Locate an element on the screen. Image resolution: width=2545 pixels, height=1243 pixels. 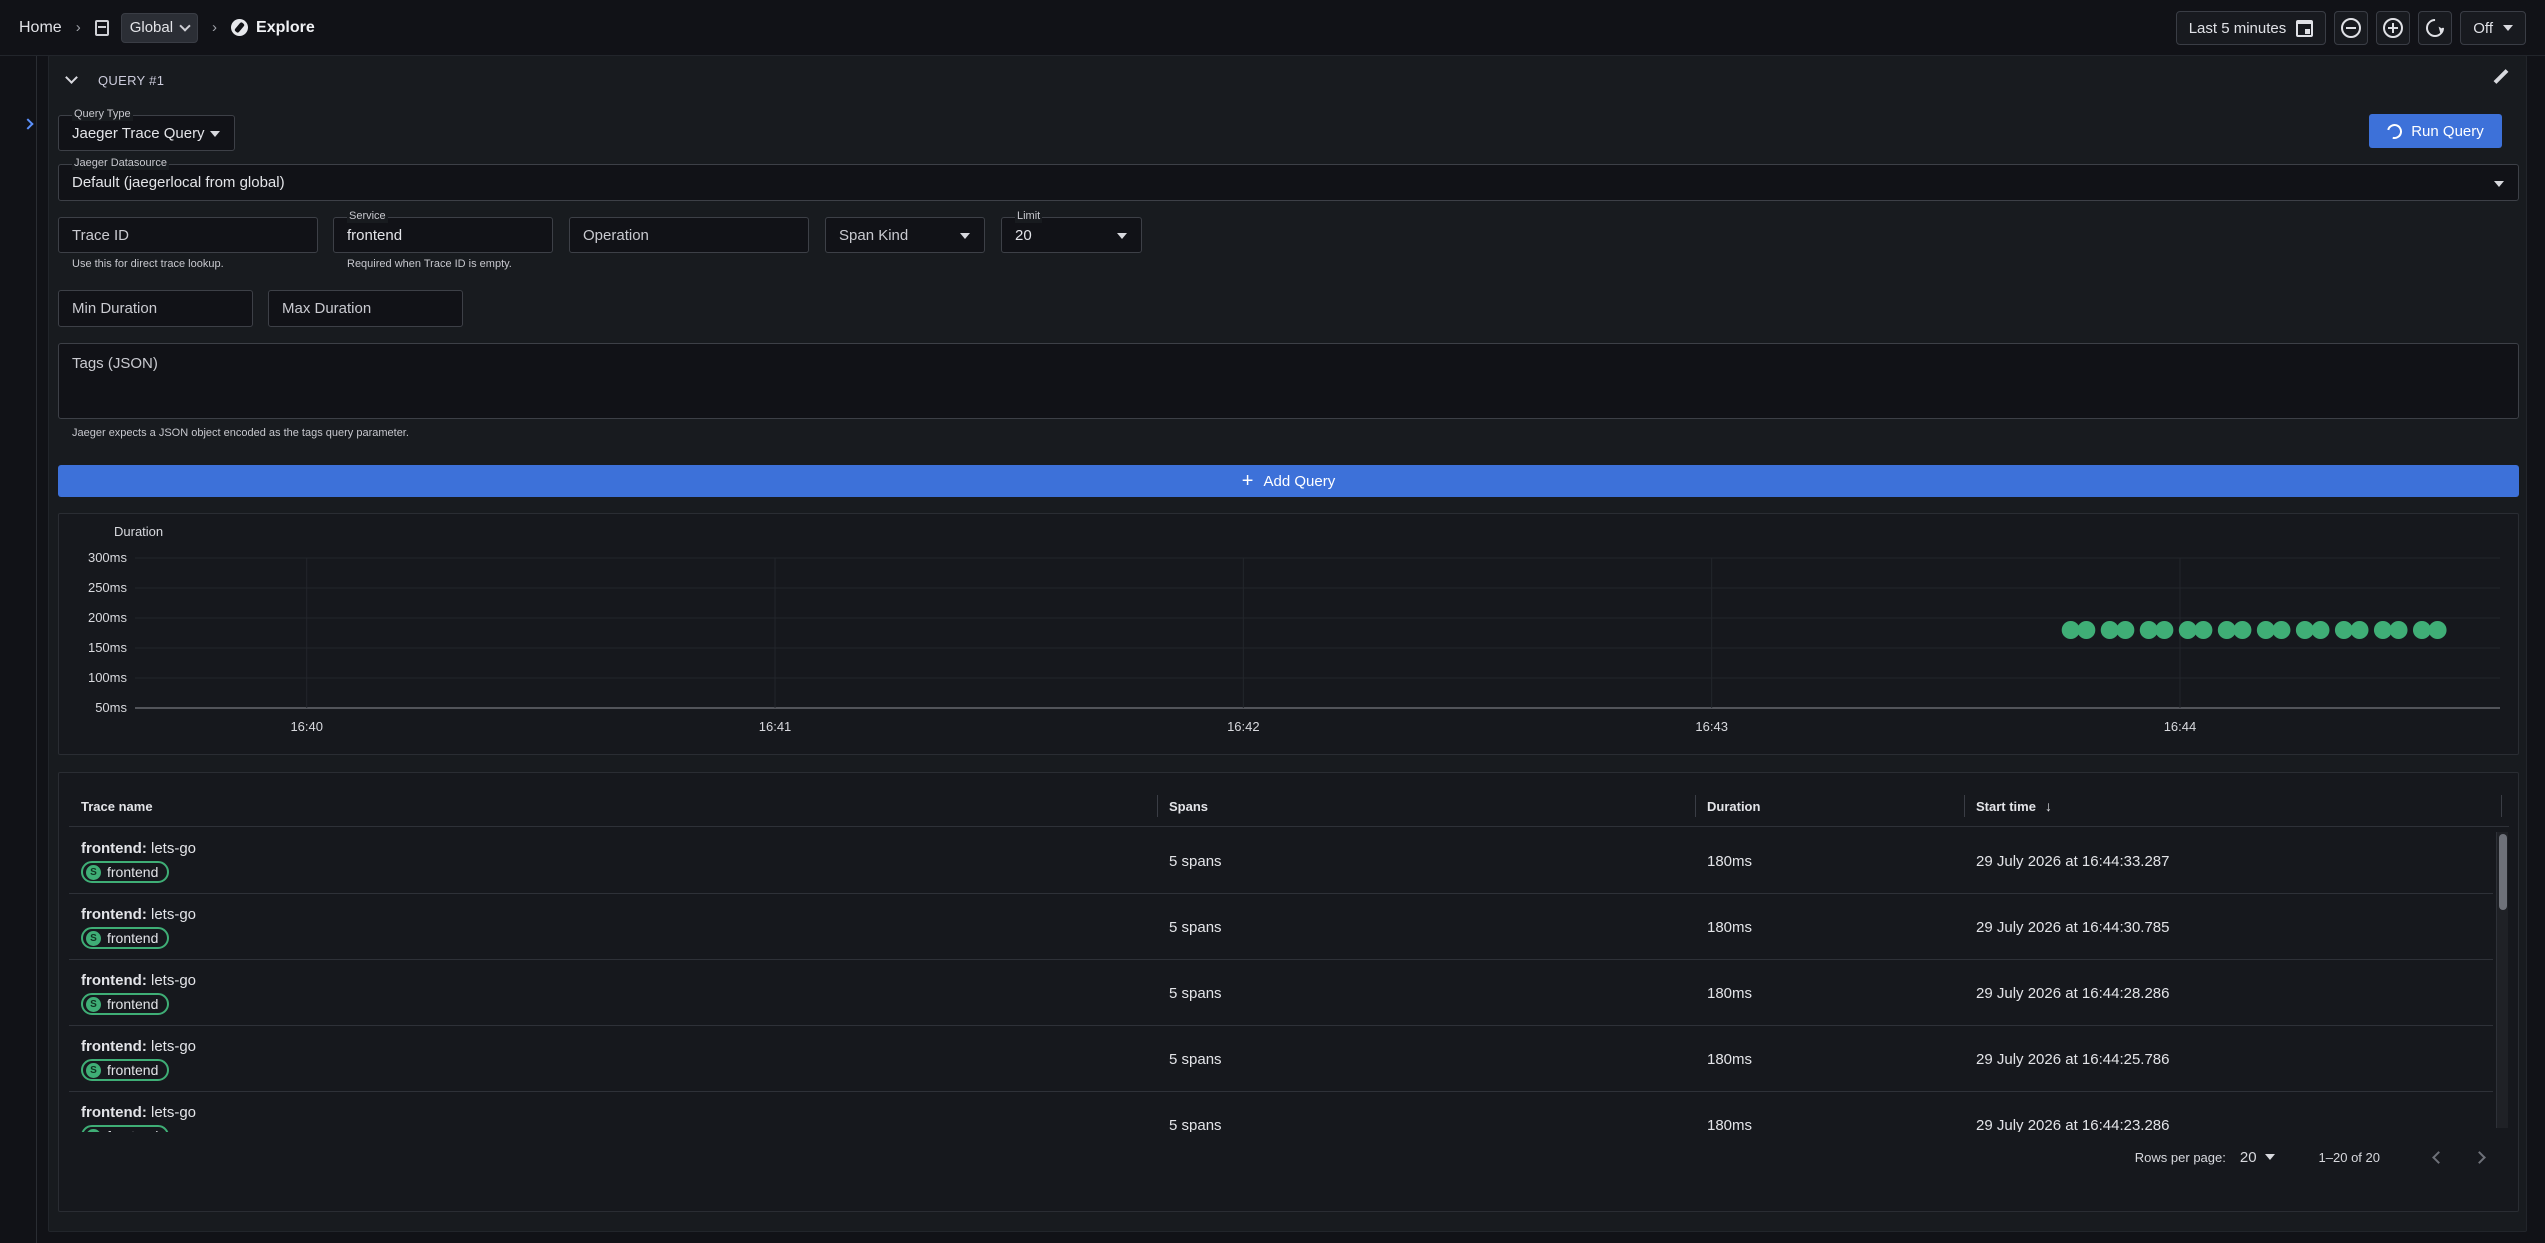
min-duration-input: Min Duration is located at coordinates (155, 308).